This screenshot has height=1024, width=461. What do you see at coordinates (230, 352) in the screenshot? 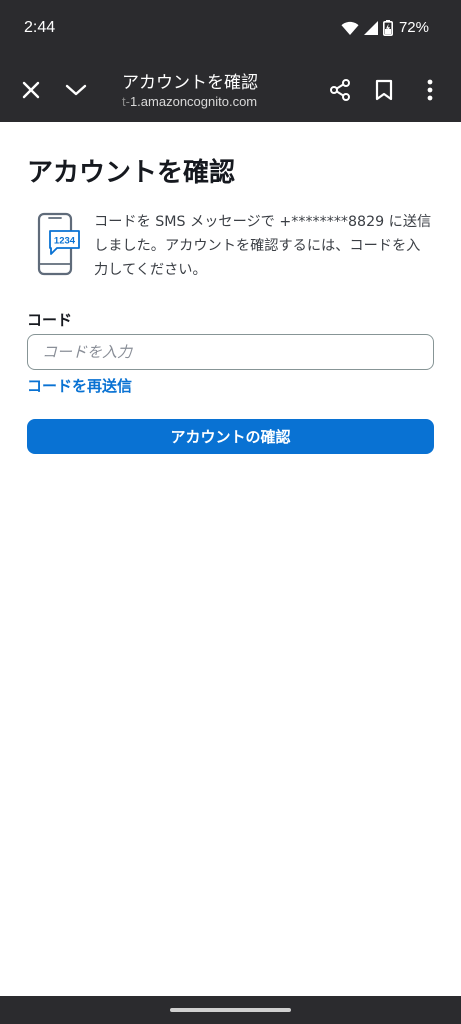
I see `code-input` at bounding box center [230, 352].